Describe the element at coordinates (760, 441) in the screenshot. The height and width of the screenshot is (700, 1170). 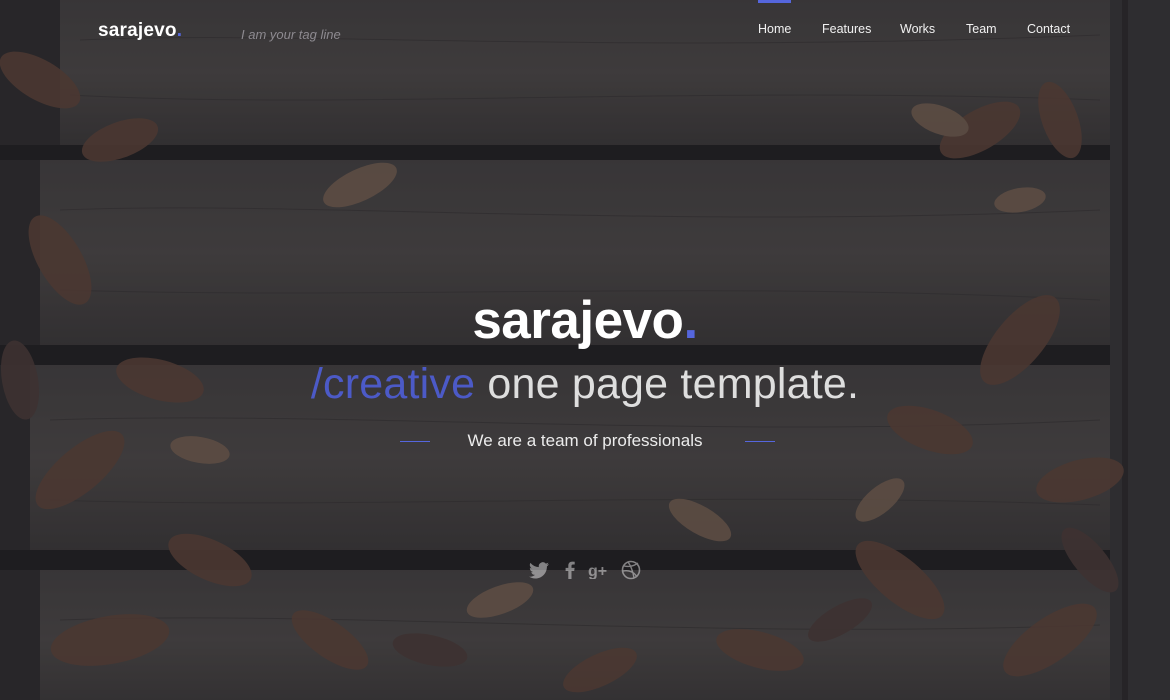
I see `tagline-divider-right` at that location.